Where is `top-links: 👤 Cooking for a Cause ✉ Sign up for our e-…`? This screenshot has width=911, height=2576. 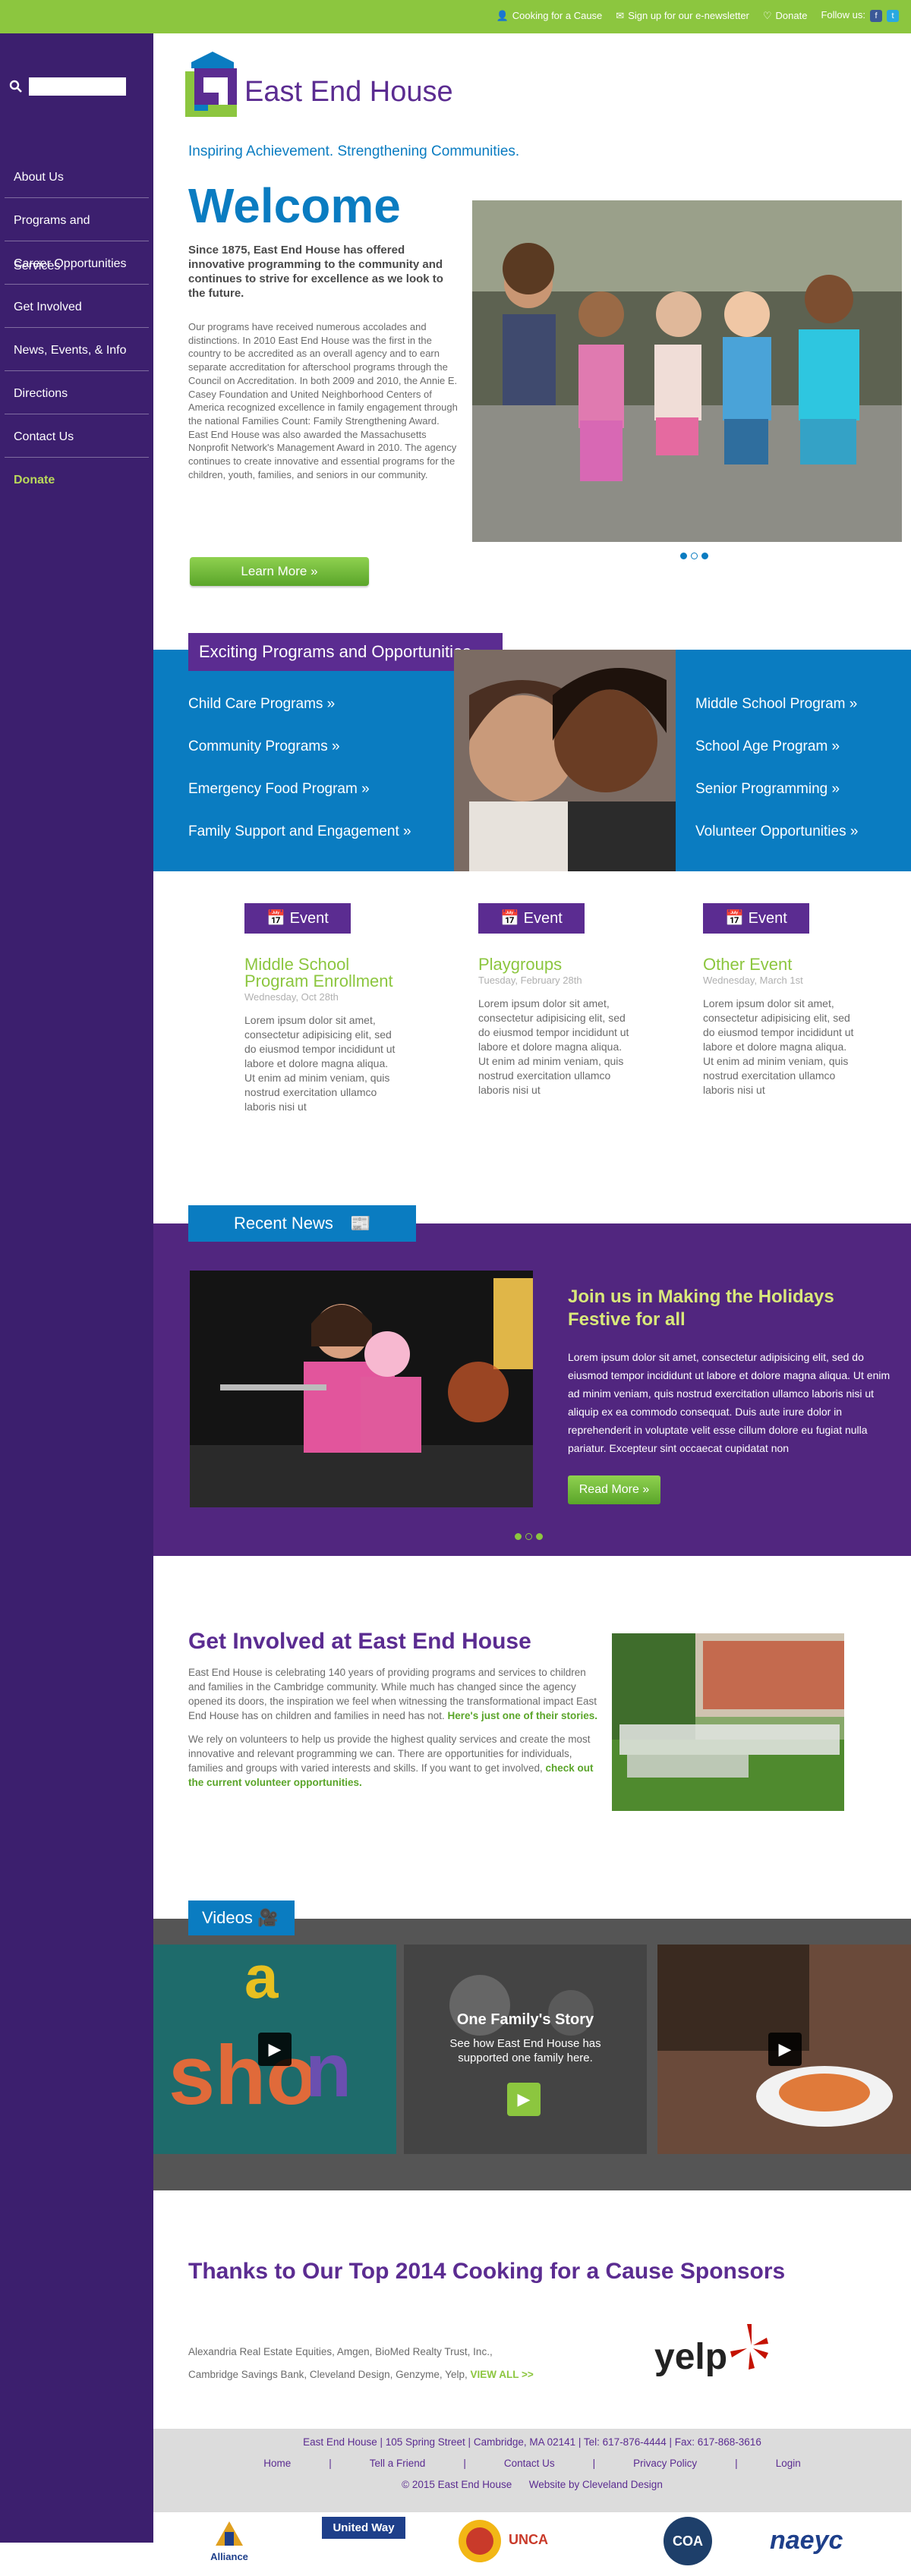
top-links: 👤 Cooking for a Cause ✉ Sign up for our e-… is located at coordinates (697, 15).